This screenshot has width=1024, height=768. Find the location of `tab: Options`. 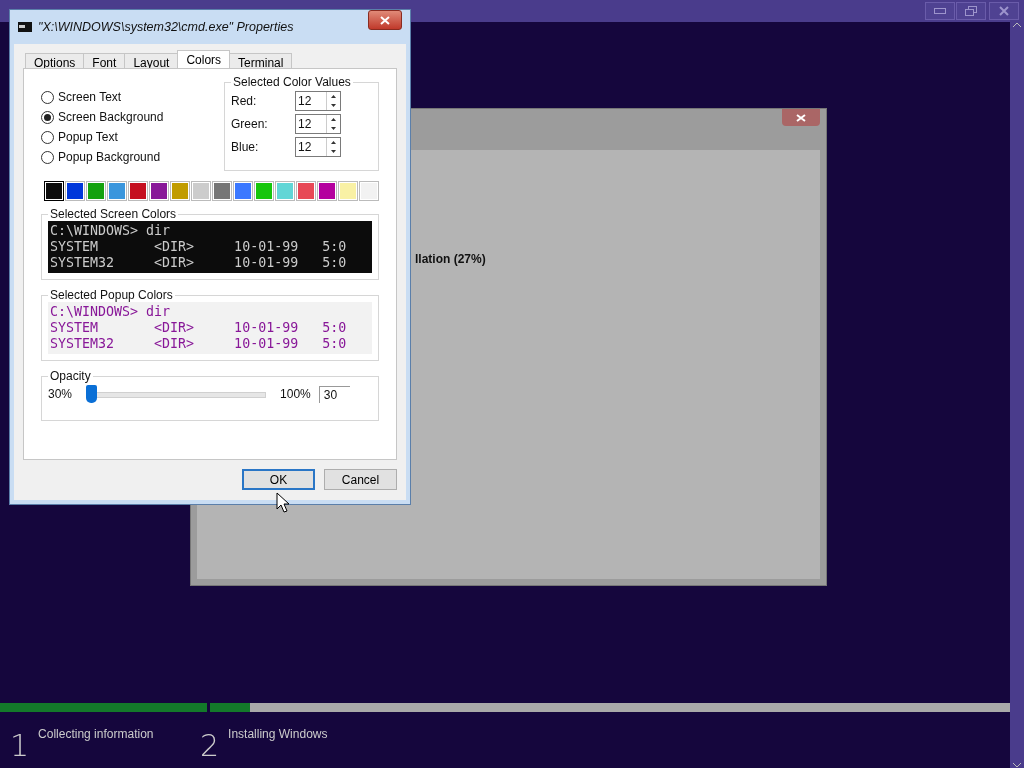

tab: Options is located at coordinates (55, 60).